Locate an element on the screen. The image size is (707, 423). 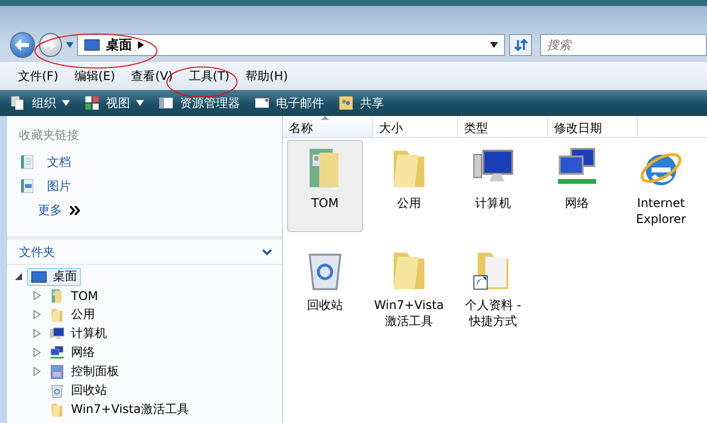
tree-item: 网络 is located at coordinates (72, 353).